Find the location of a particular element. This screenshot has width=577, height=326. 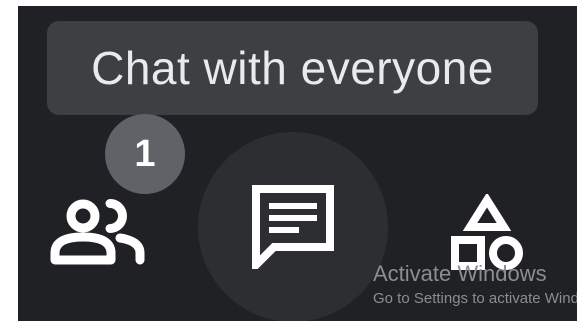

participant-count-badge: 1 is located at coordinates (145, 154).